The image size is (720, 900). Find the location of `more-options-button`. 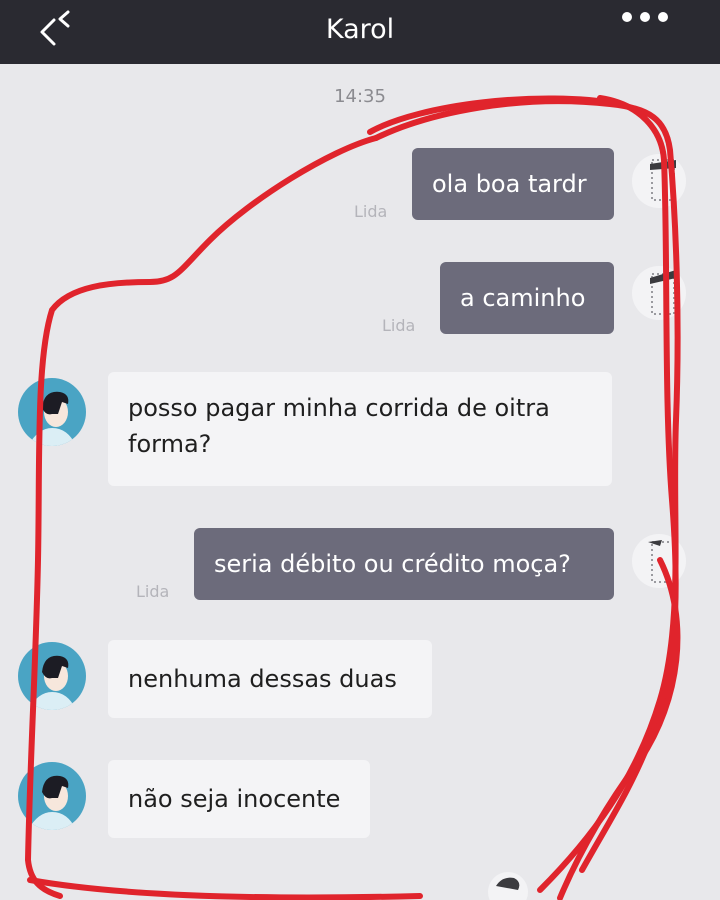

more-options-button is located at coordinates (647, 17).